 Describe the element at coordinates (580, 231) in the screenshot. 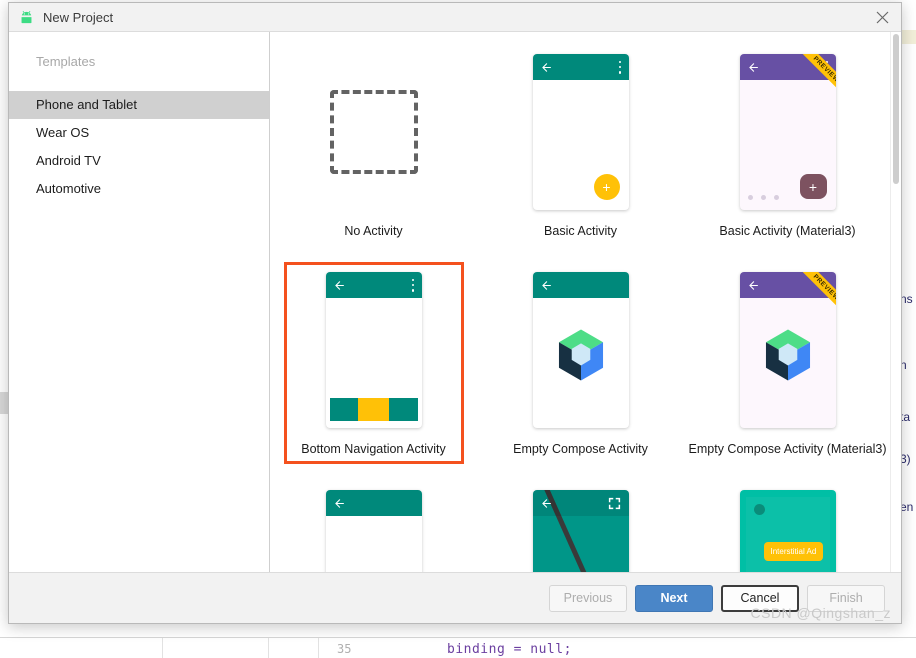

I see `template-label: Basic Activity` at that location.